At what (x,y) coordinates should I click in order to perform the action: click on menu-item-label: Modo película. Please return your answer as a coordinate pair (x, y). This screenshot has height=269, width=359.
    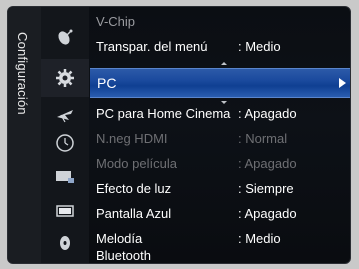
    Looking at the image, I should click on (136, 163).